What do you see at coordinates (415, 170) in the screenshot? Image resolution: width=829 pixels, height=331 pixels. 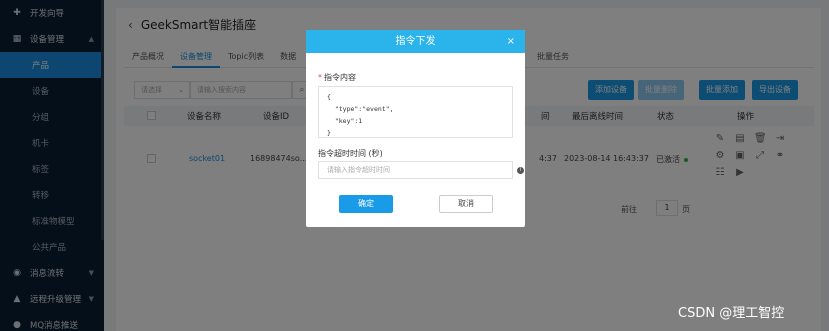 I see `timeout-input: 请输入指令超时时间` at bounding box center [415, 170].